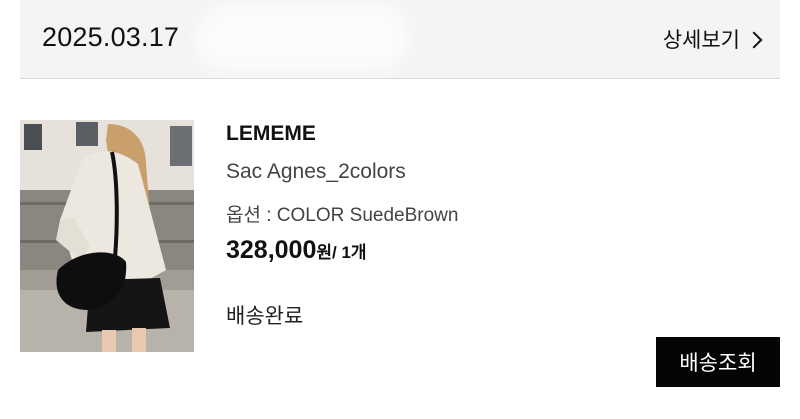  What do you see at coordinates (316, 172) in the screenshot?
I see `product-name: Sac Agnes_2colors` at bounding box center [316, 172].